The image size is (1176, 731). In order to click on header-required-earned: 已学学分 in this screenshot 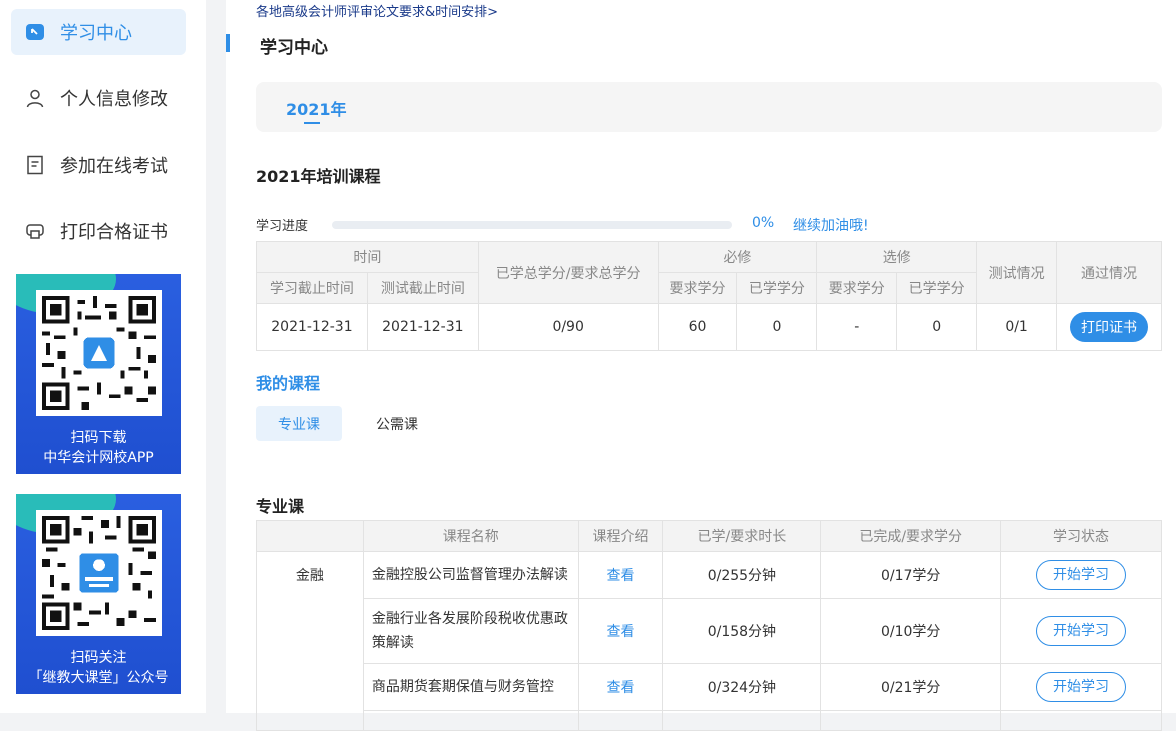, I will do `click(777, 288)`.